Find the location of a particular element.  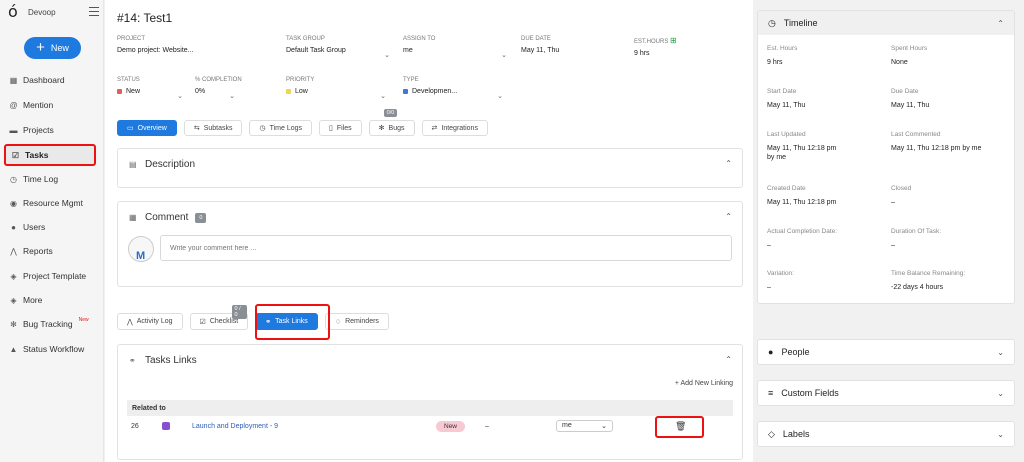

hamburger-icon is located at coordinates (94, 11).